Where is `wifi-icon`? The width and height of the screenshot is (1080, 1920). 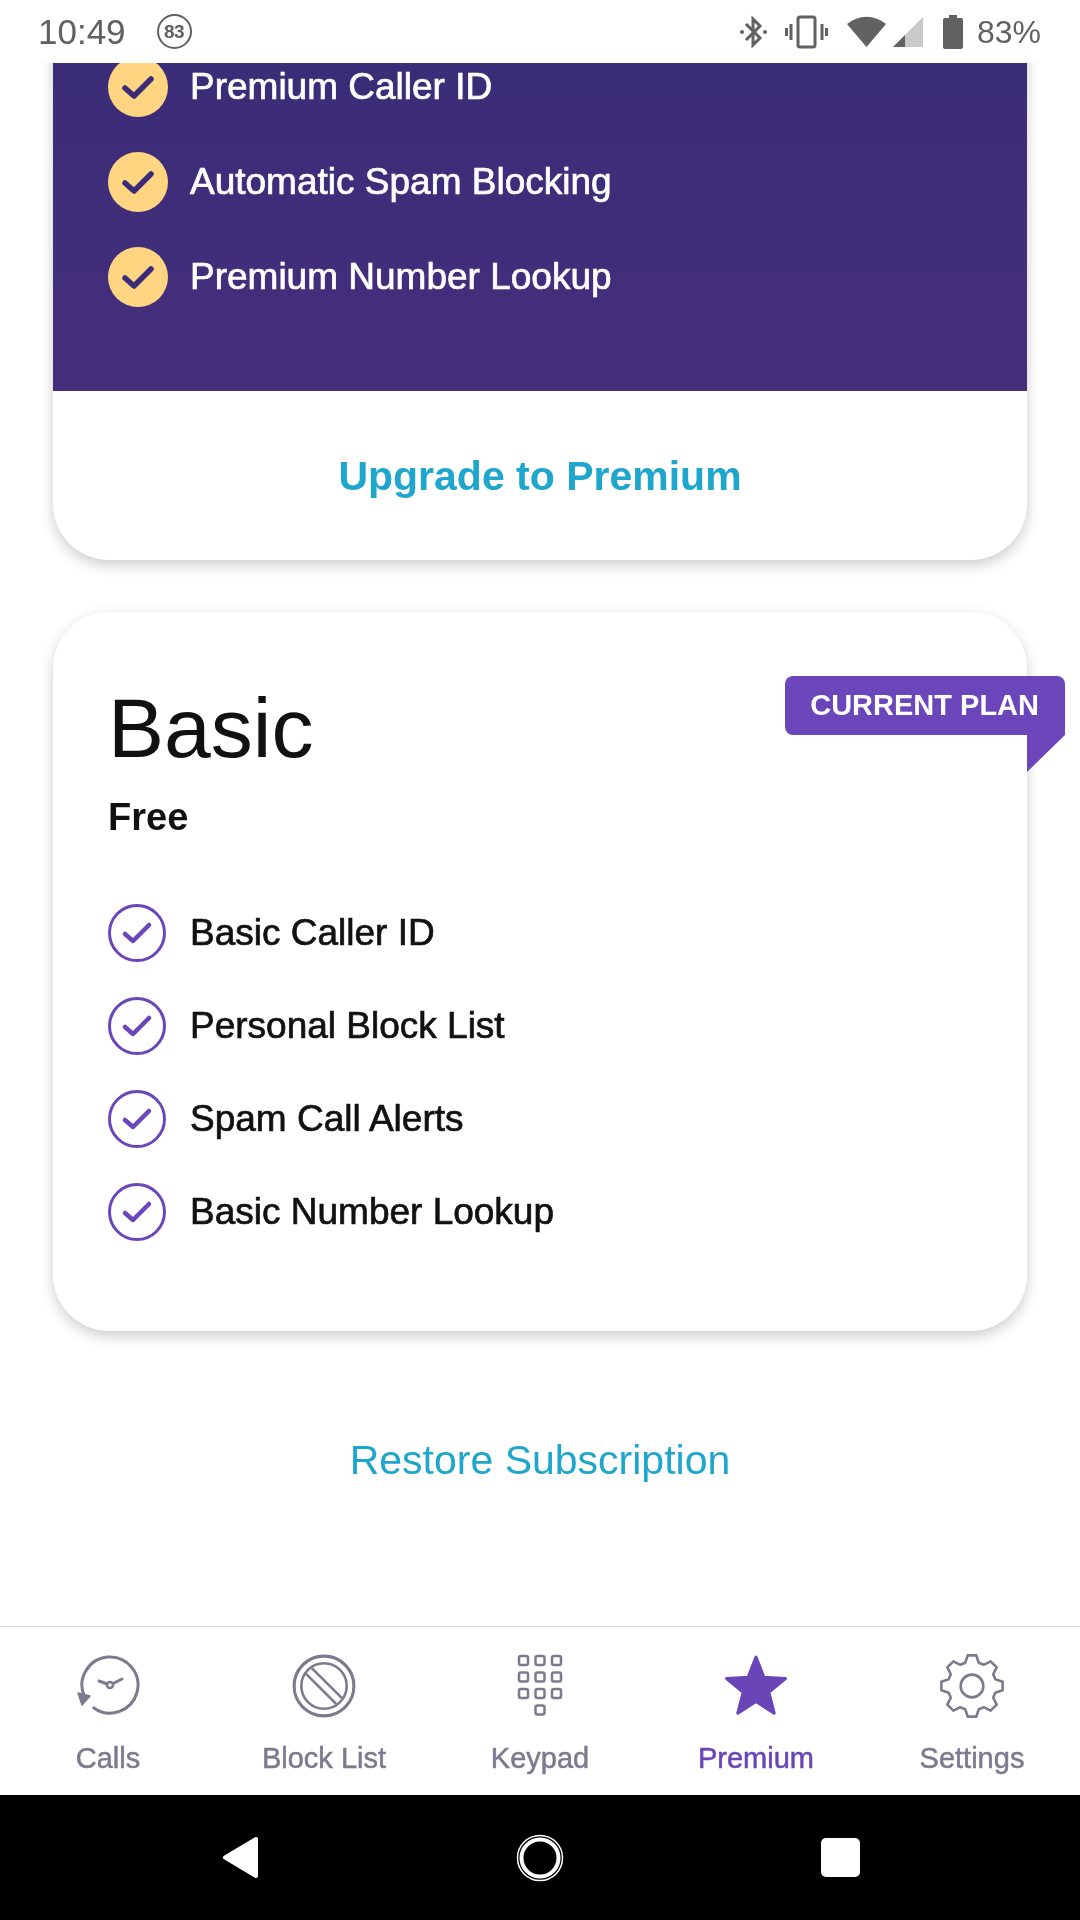
wifi-icon is located at coordinates (866, 31).